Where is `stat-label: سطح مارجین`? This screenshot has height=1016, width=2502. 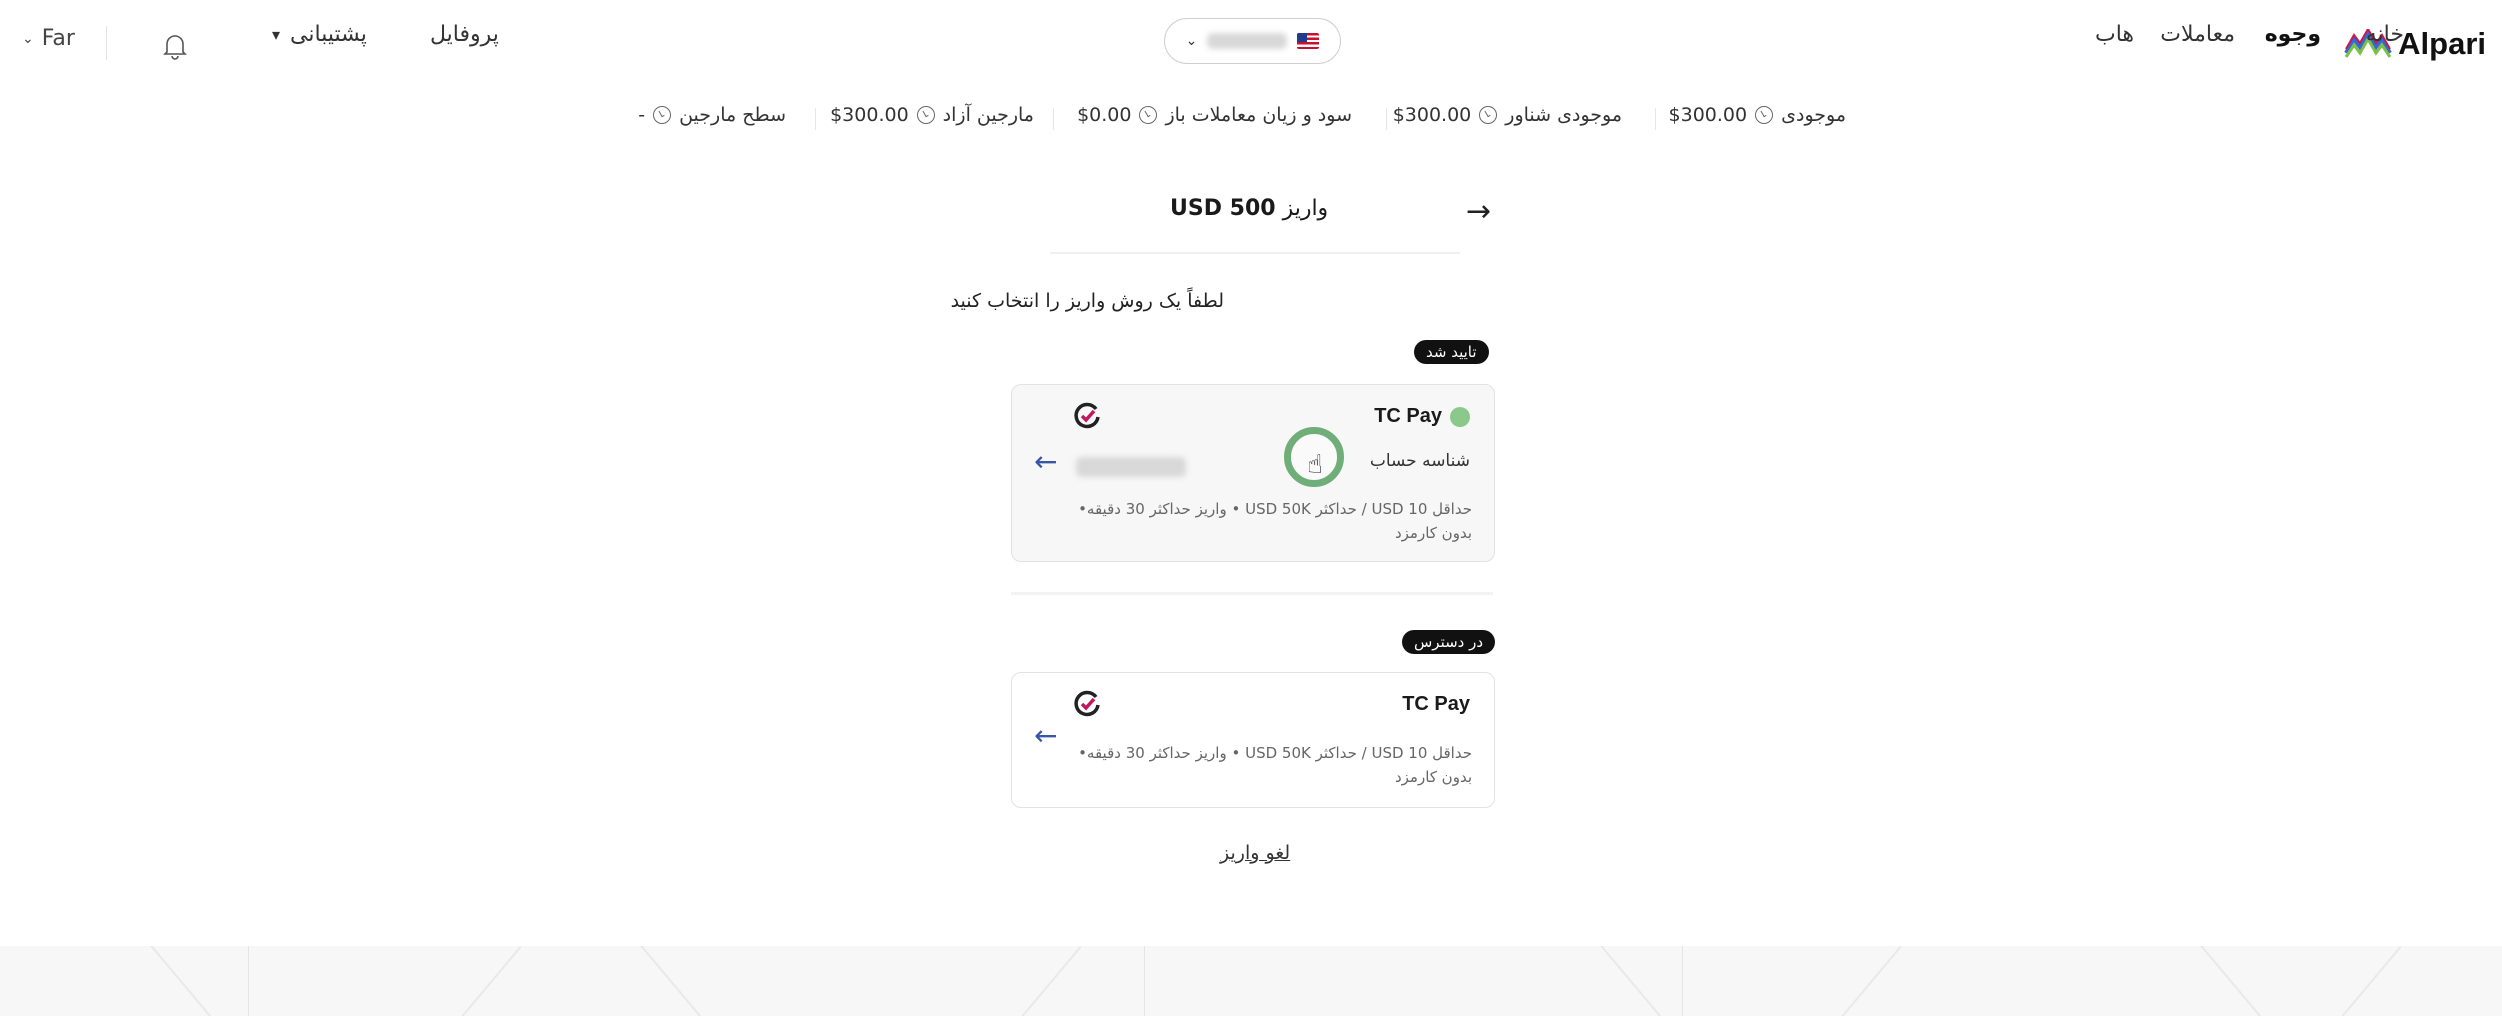 stat-label: سطح مارجین is located at coordinates (732, 115).